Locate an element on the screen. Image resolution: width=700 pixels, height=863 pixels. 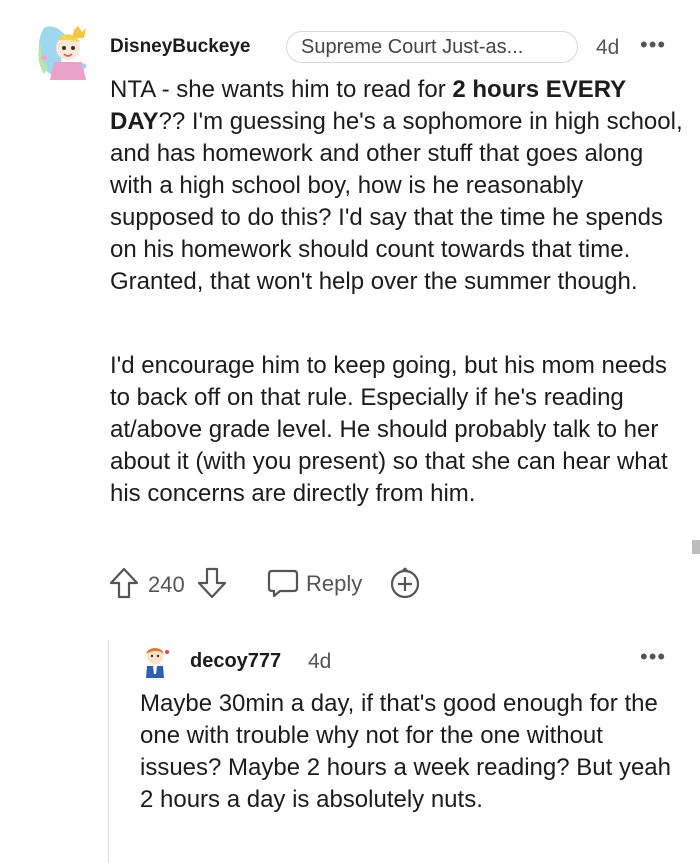
reply-more-options-icon: ••• is located at coordinates (653, 657).